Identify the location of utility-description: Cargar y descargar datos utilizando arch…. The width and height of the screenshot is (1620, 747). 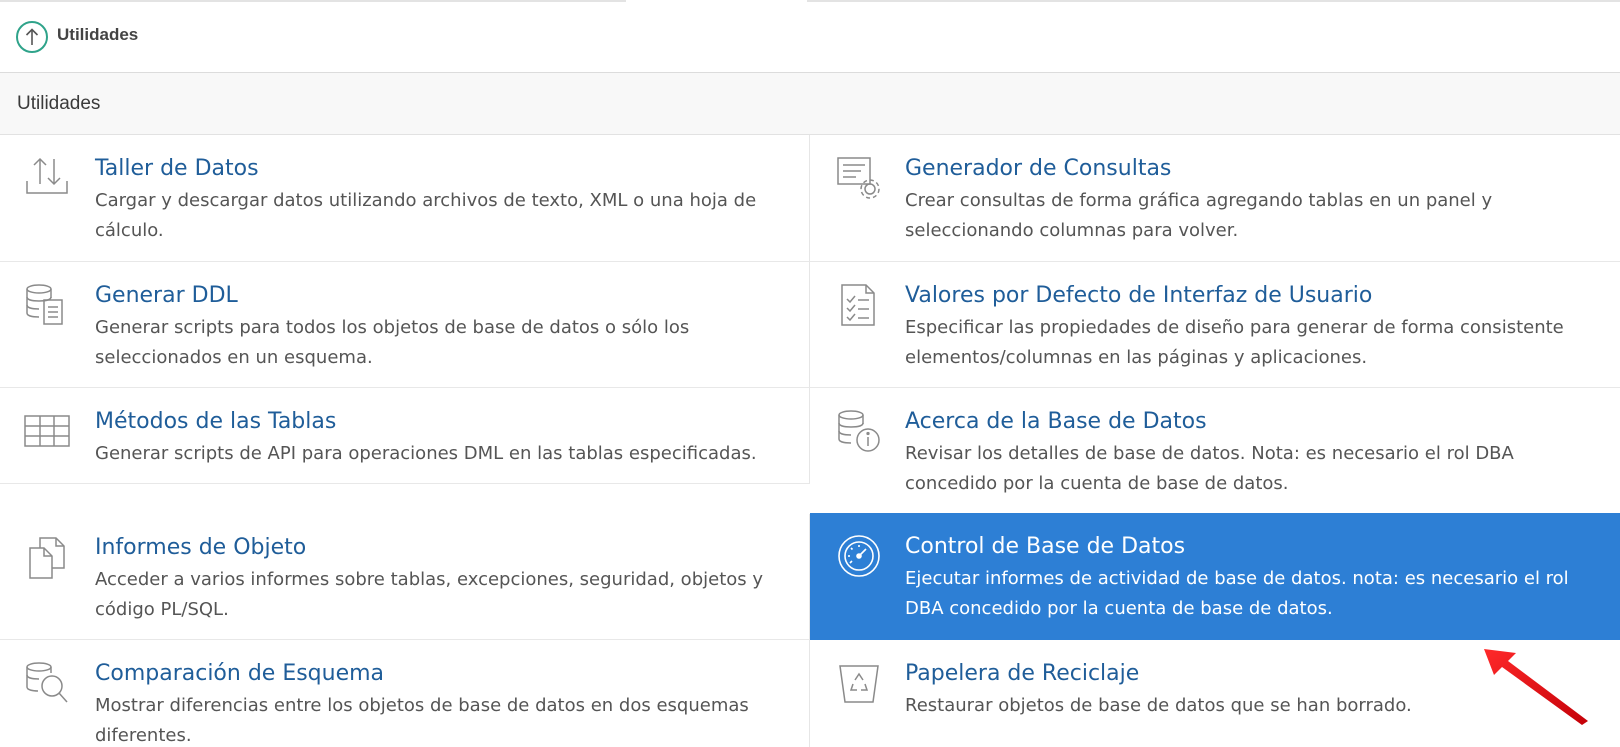
(426, 215).